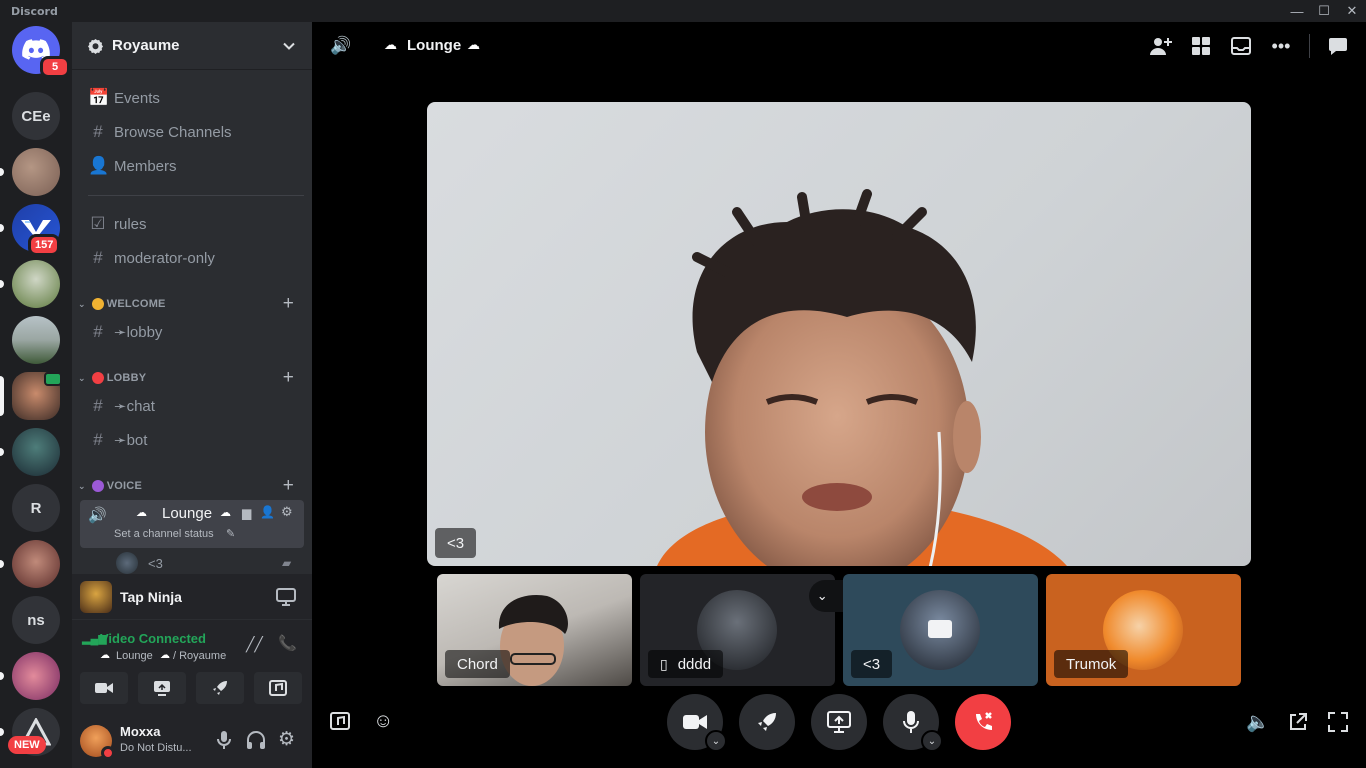  I want to click on participant-tile-chord: Chord, so click(534, 630).